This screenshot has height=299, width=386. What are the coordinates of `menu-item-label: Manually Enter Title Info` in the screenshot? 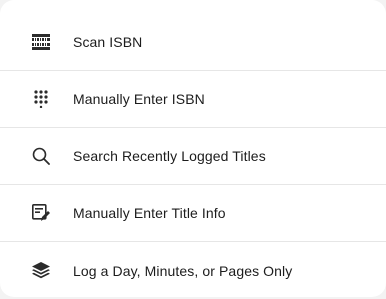 It's located at (149, 213).